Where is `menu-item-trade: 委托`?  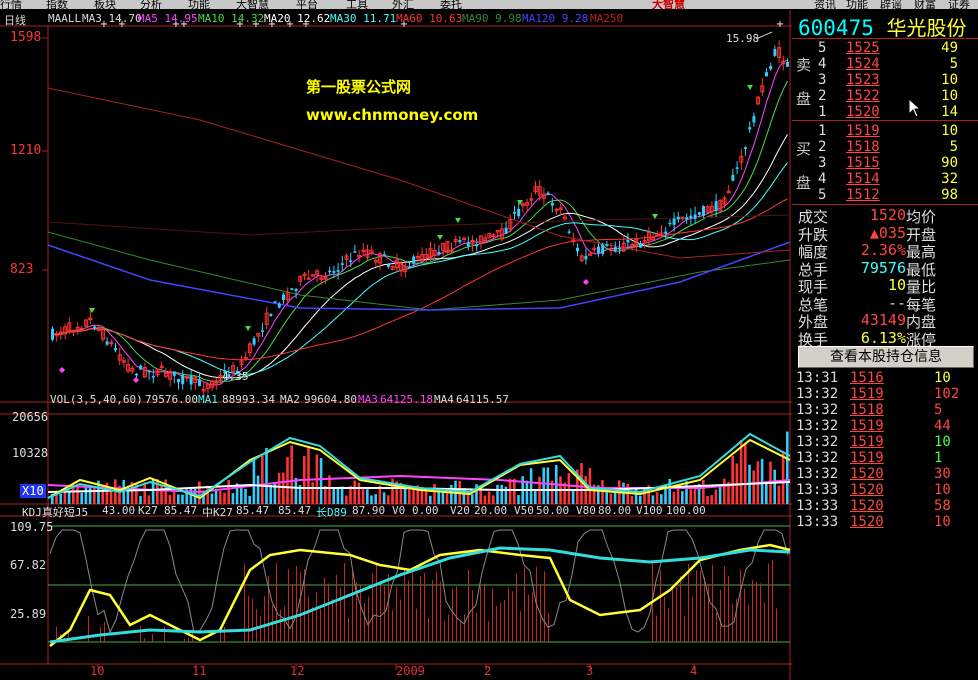 menu-item-trade: 委托 is located at coordinates (451, 4).